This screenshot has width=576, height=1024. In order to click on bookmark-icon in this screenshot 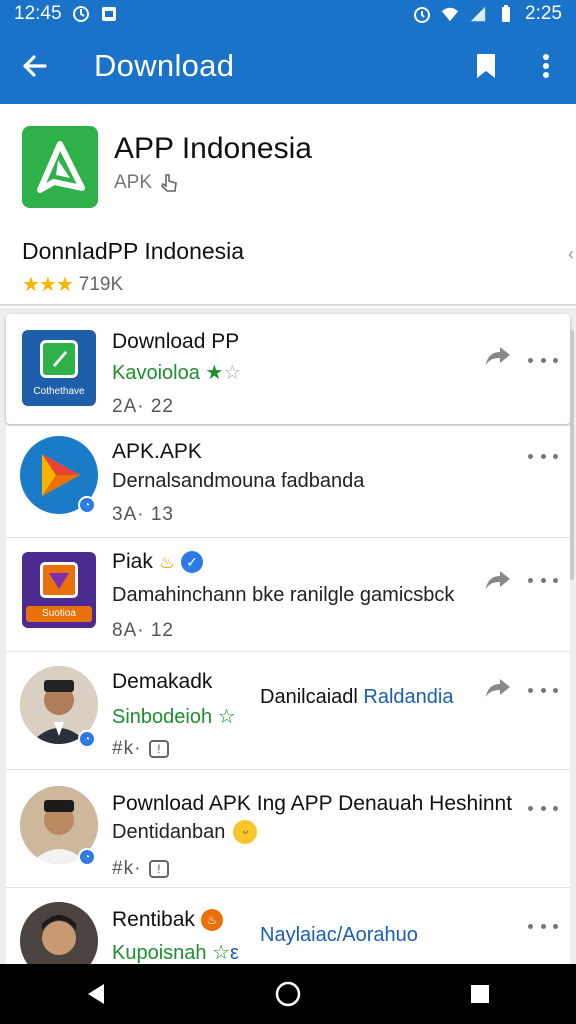, I will do `click(486, 66)`.